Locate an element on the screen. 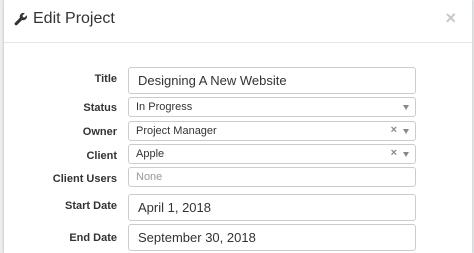 Image resolution: width=474 pixels, height=253 pixels. start-date-input: April 1, 2018 is located at coordinates (272, 207).